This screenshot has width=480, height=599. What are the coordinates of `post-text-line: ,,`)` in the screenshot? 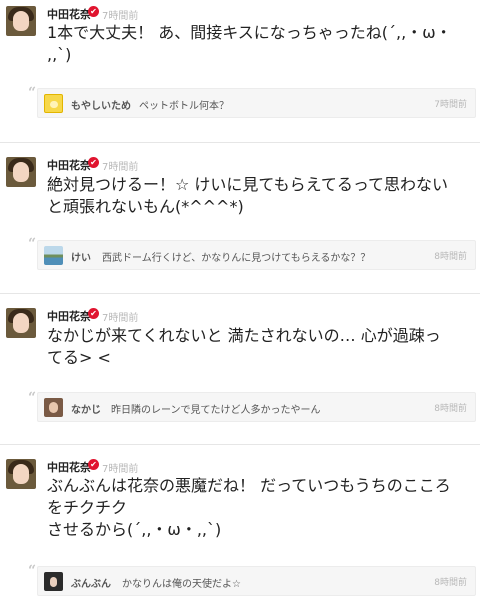 It's located at (59, 54).